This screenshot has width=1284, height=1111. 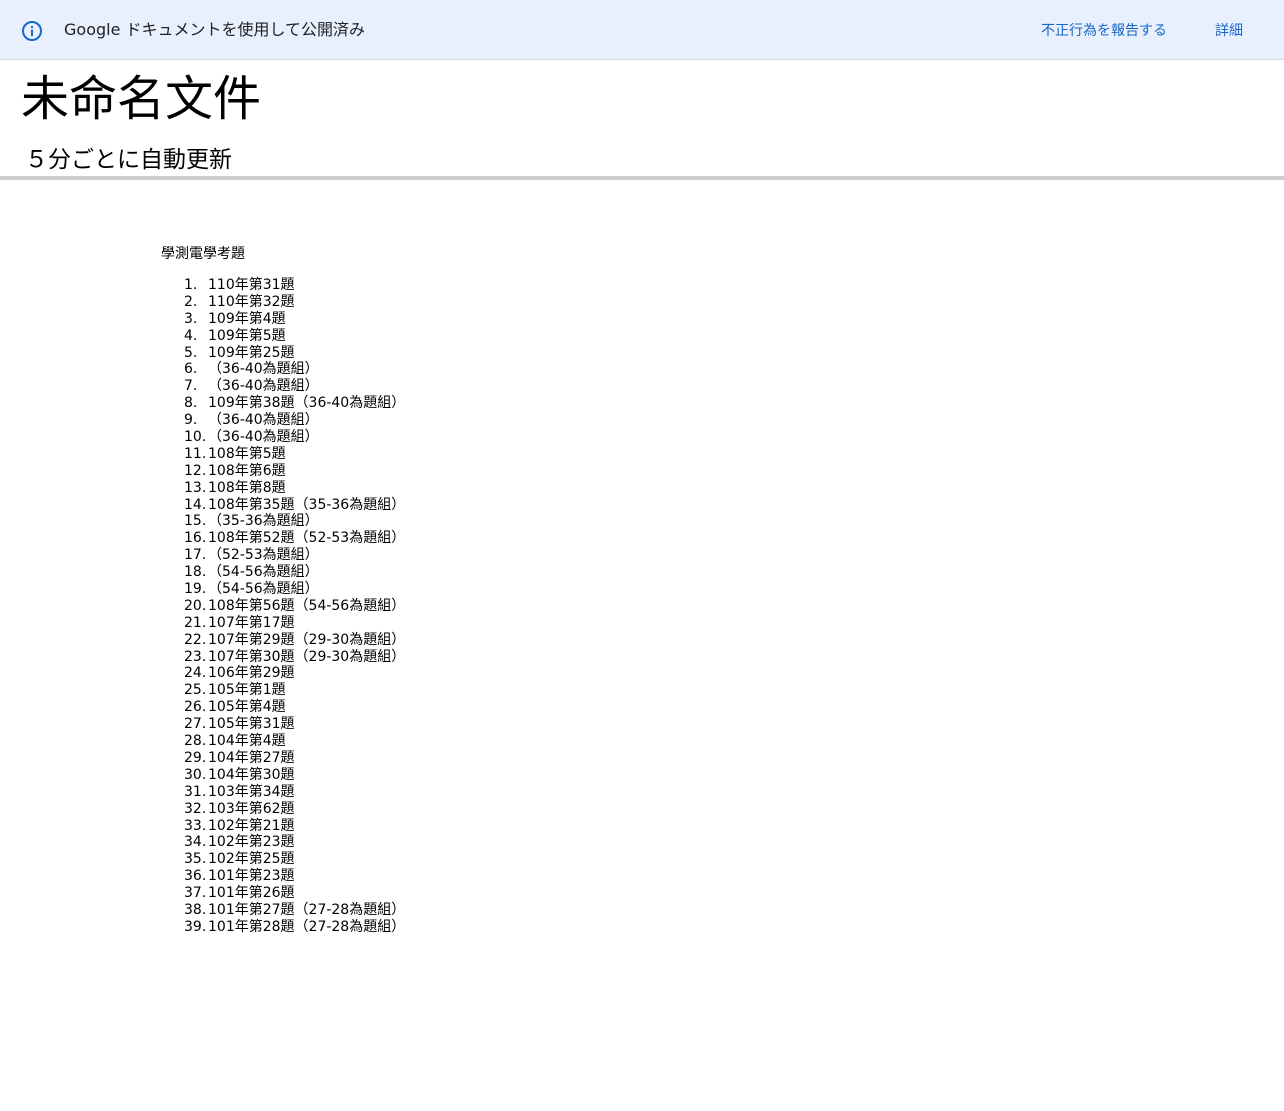 What do you see at coordinates (247, 335) in the screenshot?
I see `list-item-text: 109年第5題` at bounding box center [247, 335].